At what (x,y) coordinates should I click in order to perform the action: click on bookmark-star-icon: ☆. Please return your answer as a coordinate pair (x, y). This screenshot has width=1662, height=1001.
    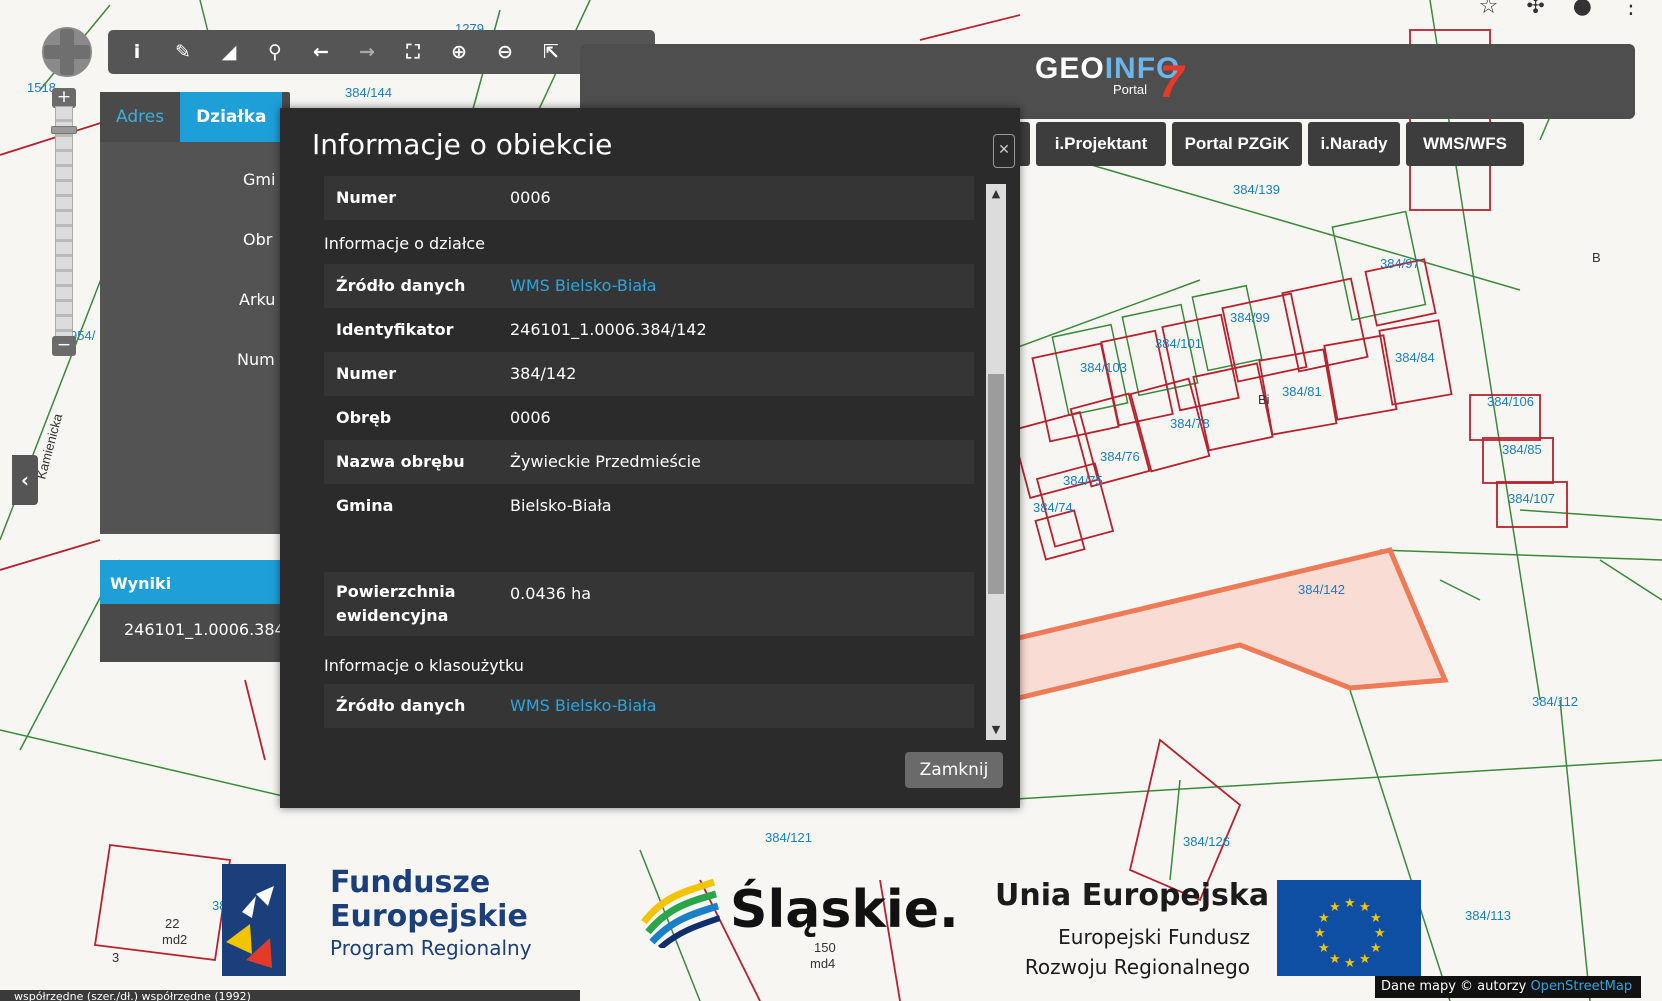
    Looking at the image, I should click on (1489, 9).